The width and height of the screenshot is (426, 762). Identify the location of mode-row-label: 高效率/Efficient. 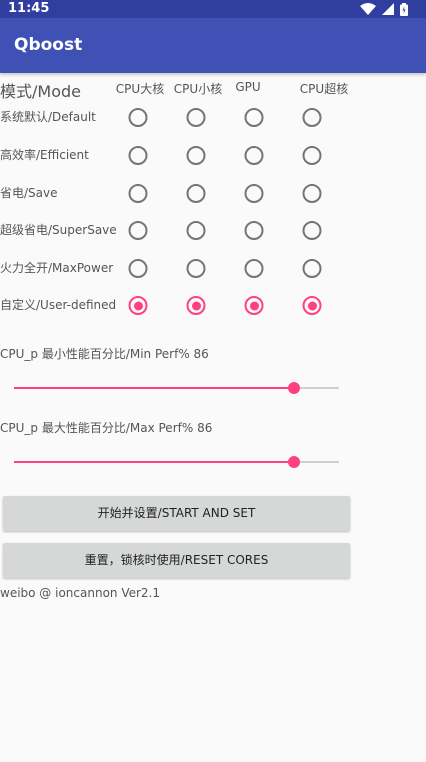
(44, 155).